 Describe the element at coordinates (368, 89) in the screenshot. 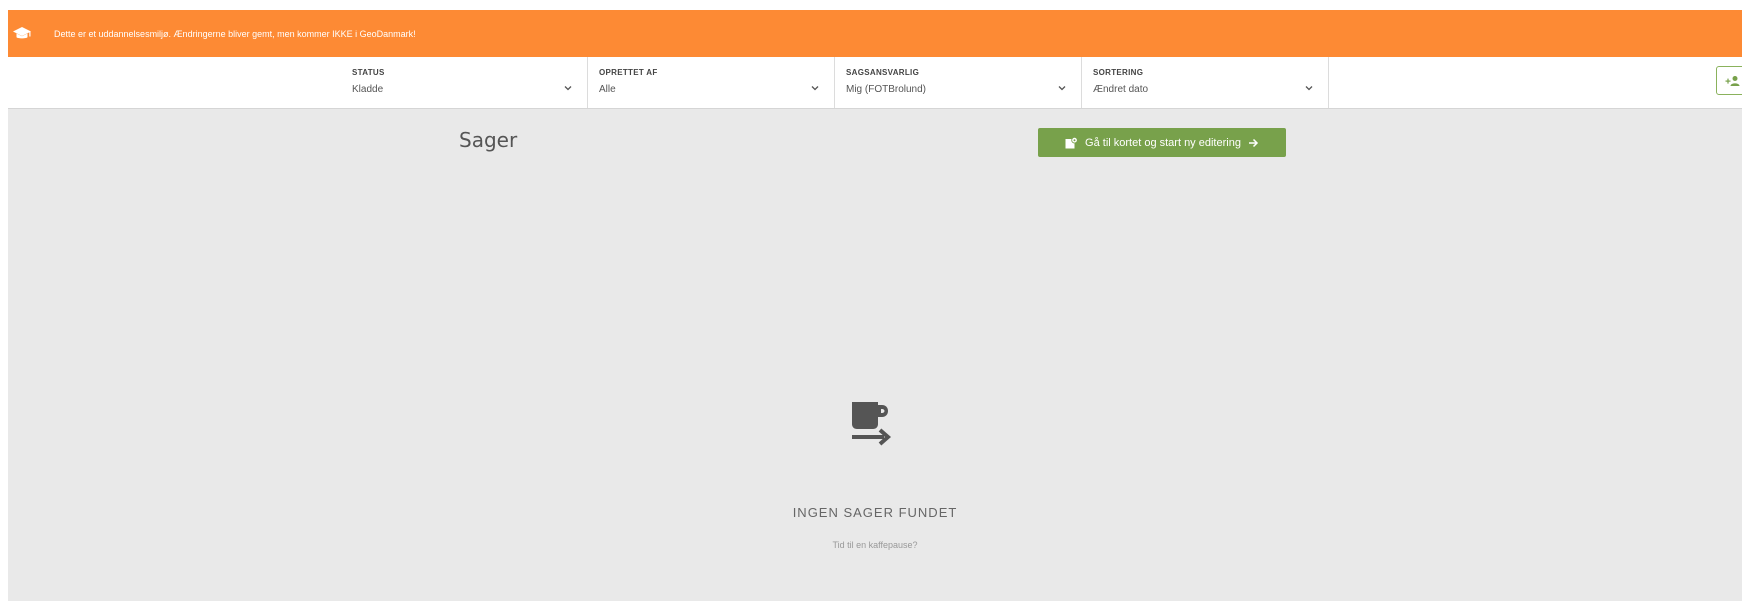

I see `status-filter-value: Kladde` at that location.